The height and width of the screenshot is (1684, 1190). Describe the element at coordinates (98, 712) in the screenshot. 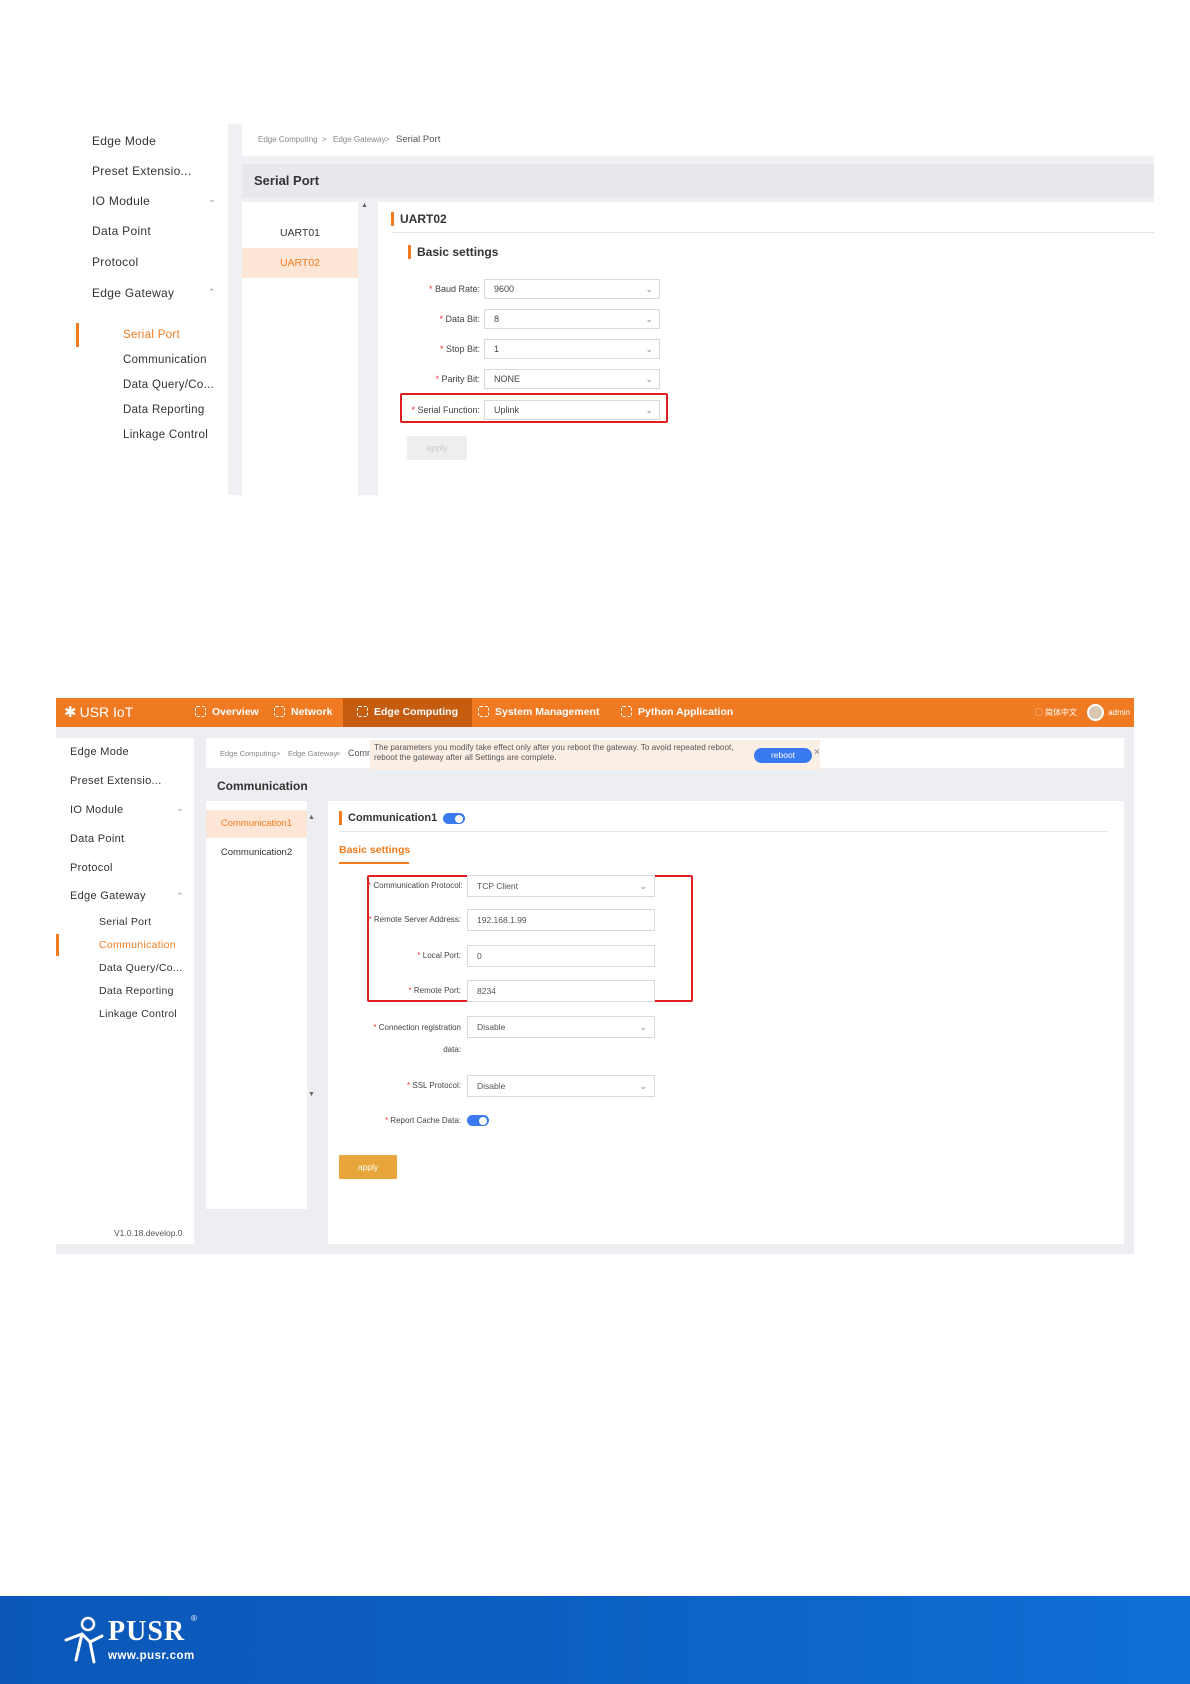

I see `brand-logo: ✱ USR IoT` at that location.